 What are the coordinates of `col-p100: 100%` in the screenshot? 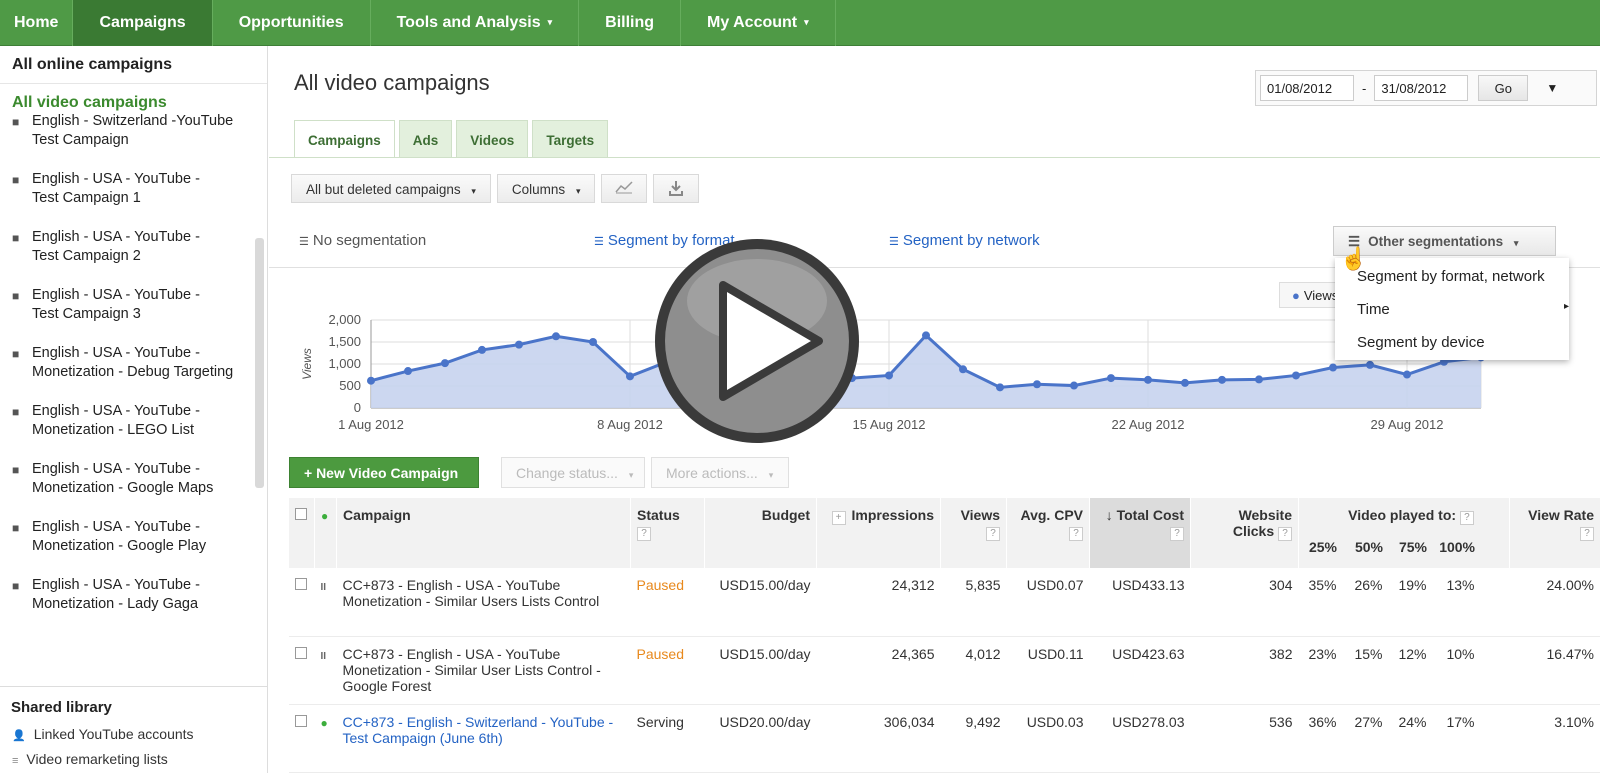 It's located at (1457, 547).